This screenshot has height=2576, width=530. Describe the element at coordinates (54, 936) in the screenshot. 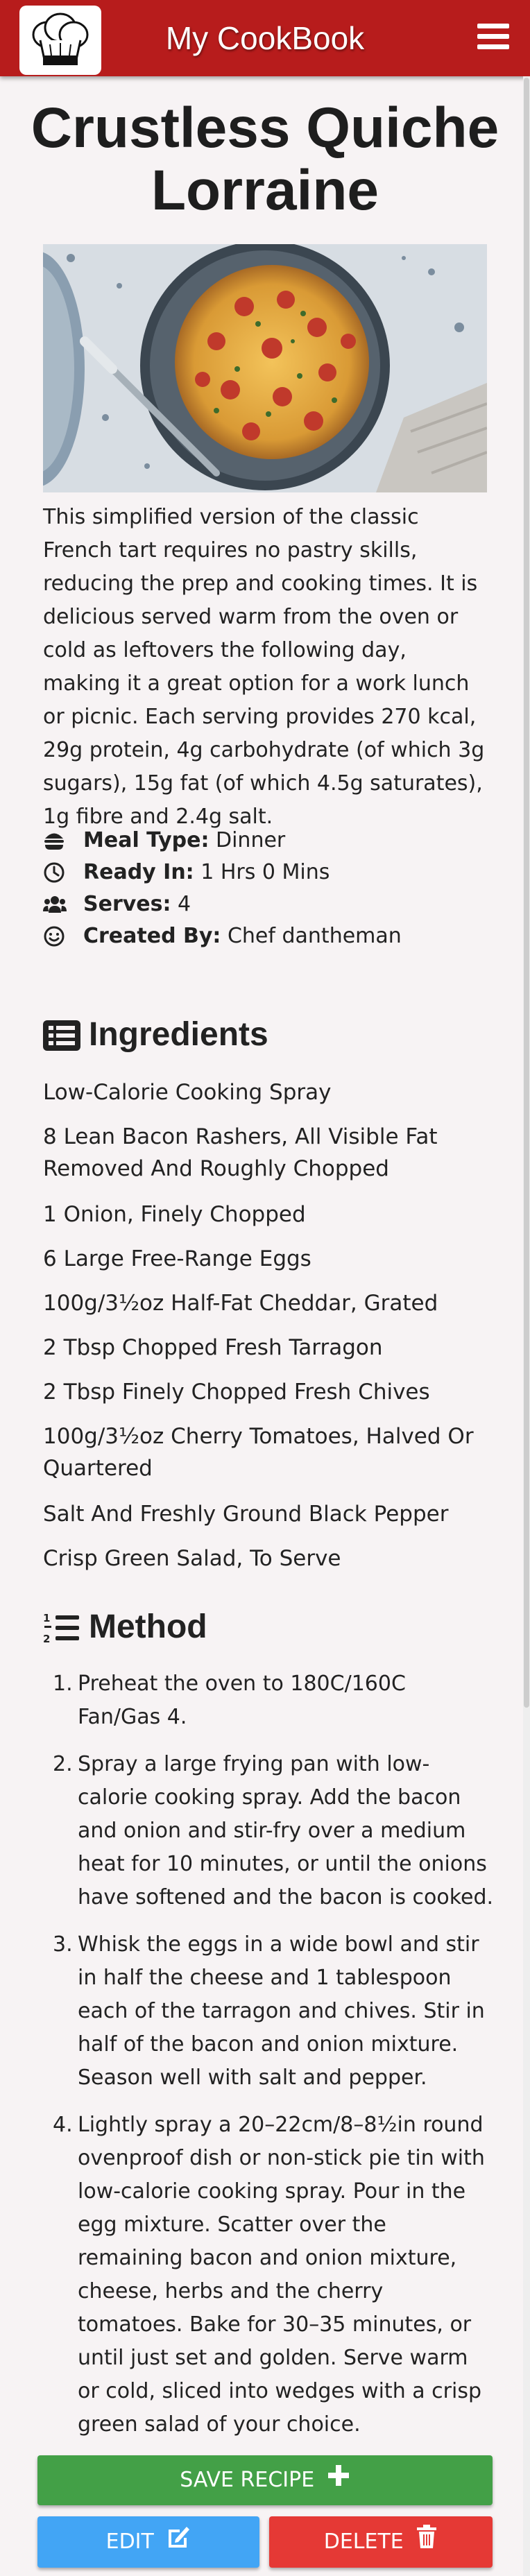

I see `smile-icon` at that location.